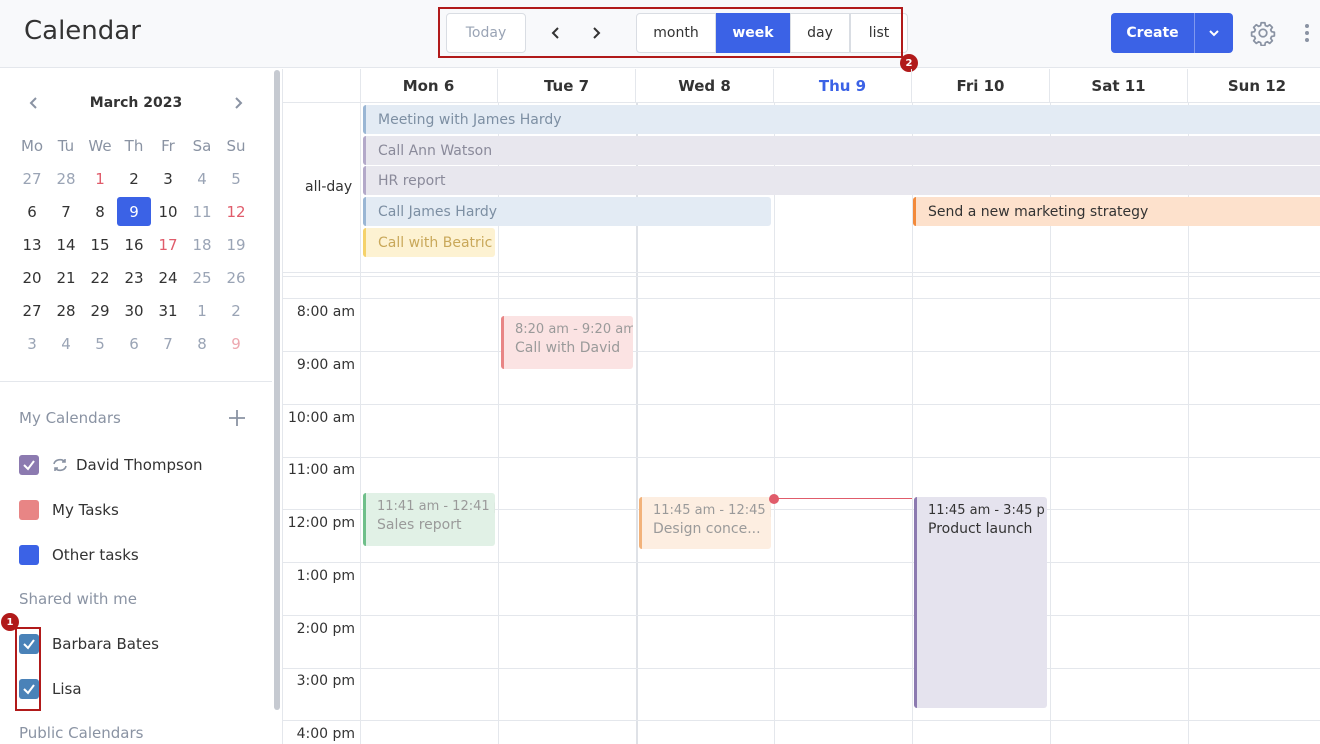  Describe the element at coordinates (32, 244) in the screenshot. I see `mini-day: 13` at that location.